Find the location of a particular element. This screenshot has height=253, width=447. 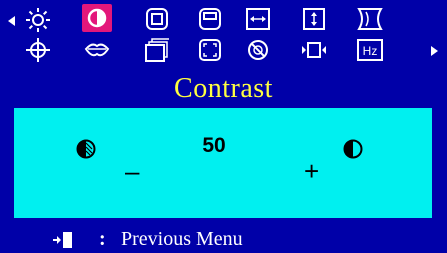

pincushion-icon is located at coordinates (370, 19).